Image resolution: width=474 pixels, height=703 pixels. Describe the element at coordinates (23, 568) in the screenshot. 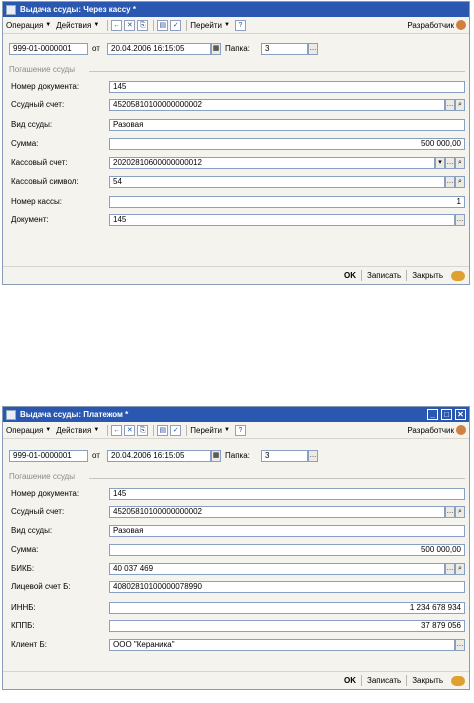

I see `bik-label: БИКБ:` at that location.